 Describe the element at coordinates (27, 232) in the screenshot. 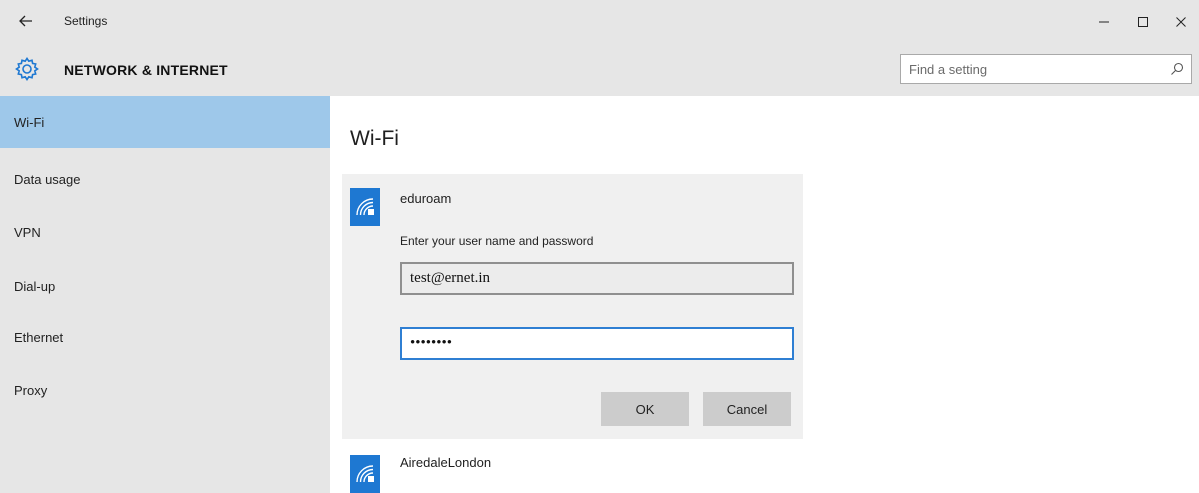

I see `sidebar-item-label: VPN` at that location.